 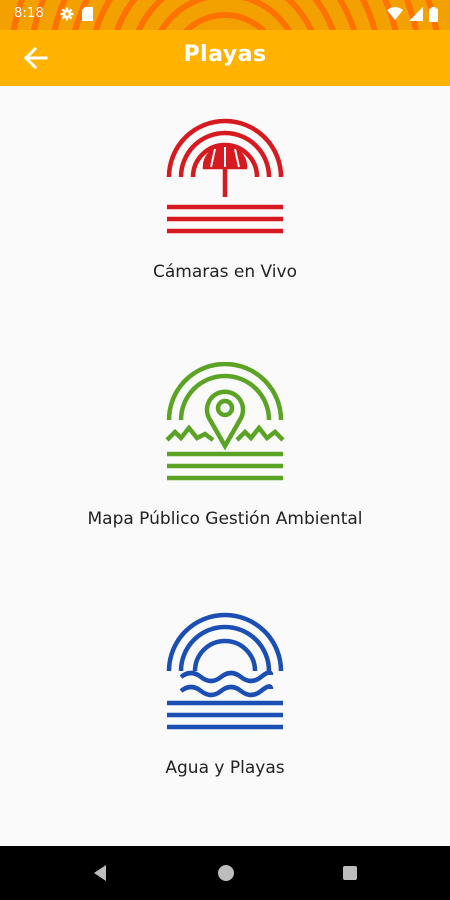 I want to click on map-pin-landscape-icon, so click(x=225, y=421).